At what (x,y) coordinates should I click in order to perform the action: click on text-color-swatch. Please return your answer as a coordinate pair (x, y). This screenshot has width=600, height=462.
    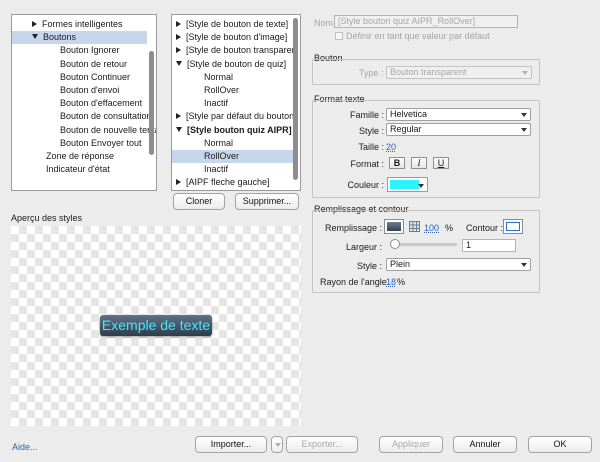
    Looking at the image, I should click on (404, 184).